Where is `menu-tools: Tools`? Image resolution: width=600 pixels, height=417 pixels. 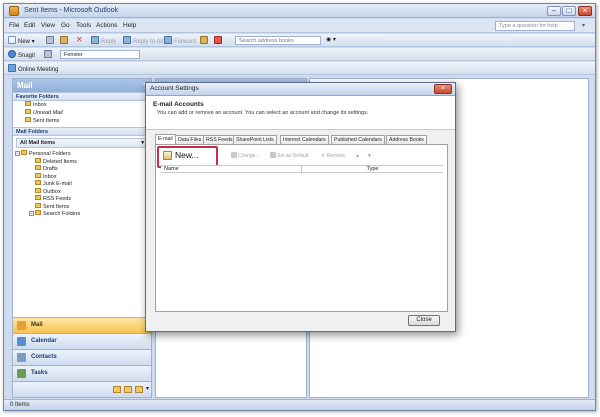 menu-tools: Tools is located at coordinates (83, 25).